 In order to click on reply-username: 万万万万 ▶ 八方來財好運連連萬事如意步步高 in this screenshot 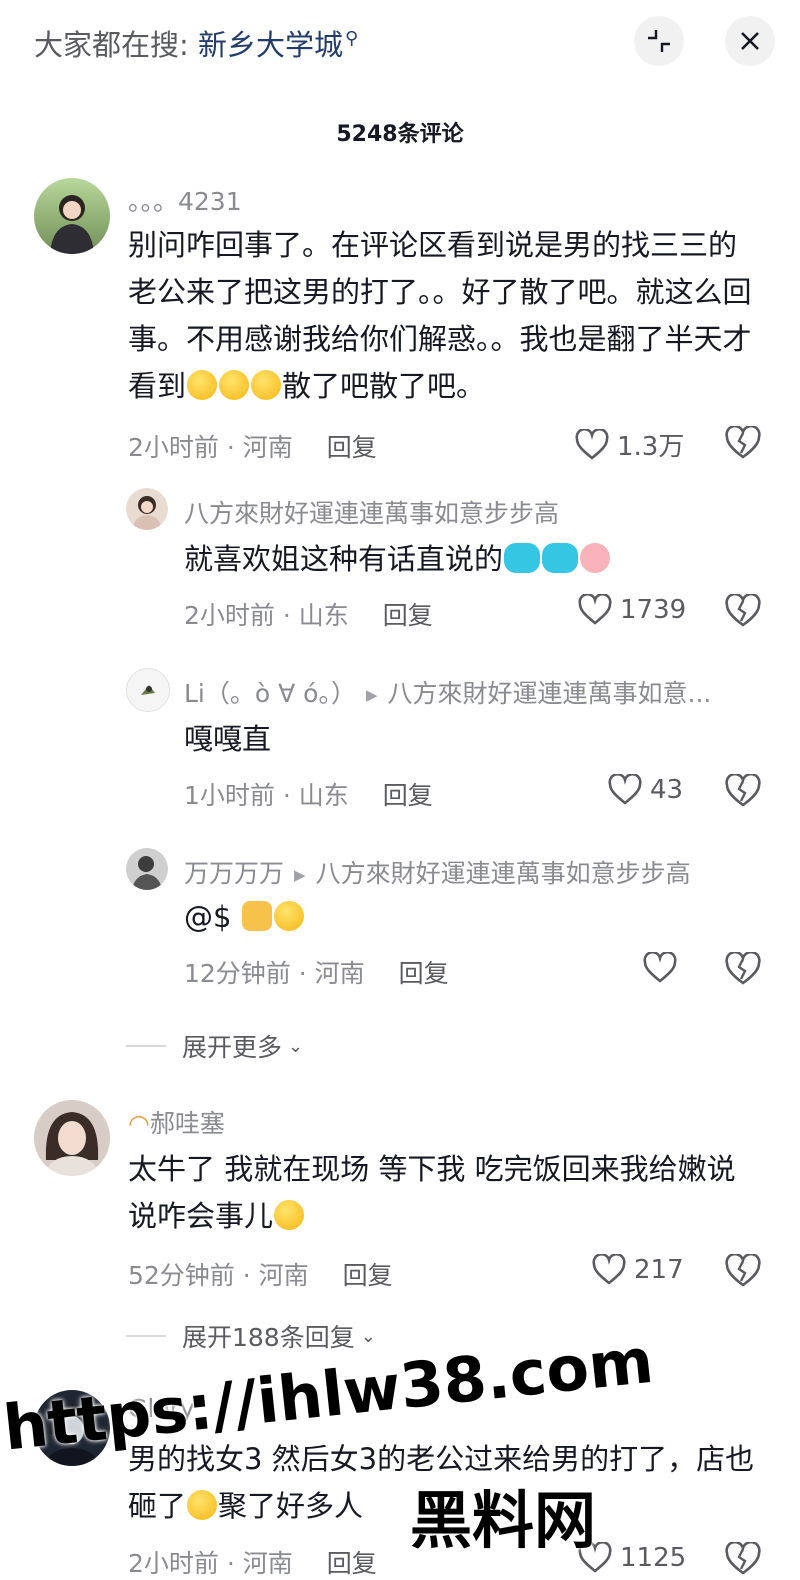, I will do `click(437, 872)`.